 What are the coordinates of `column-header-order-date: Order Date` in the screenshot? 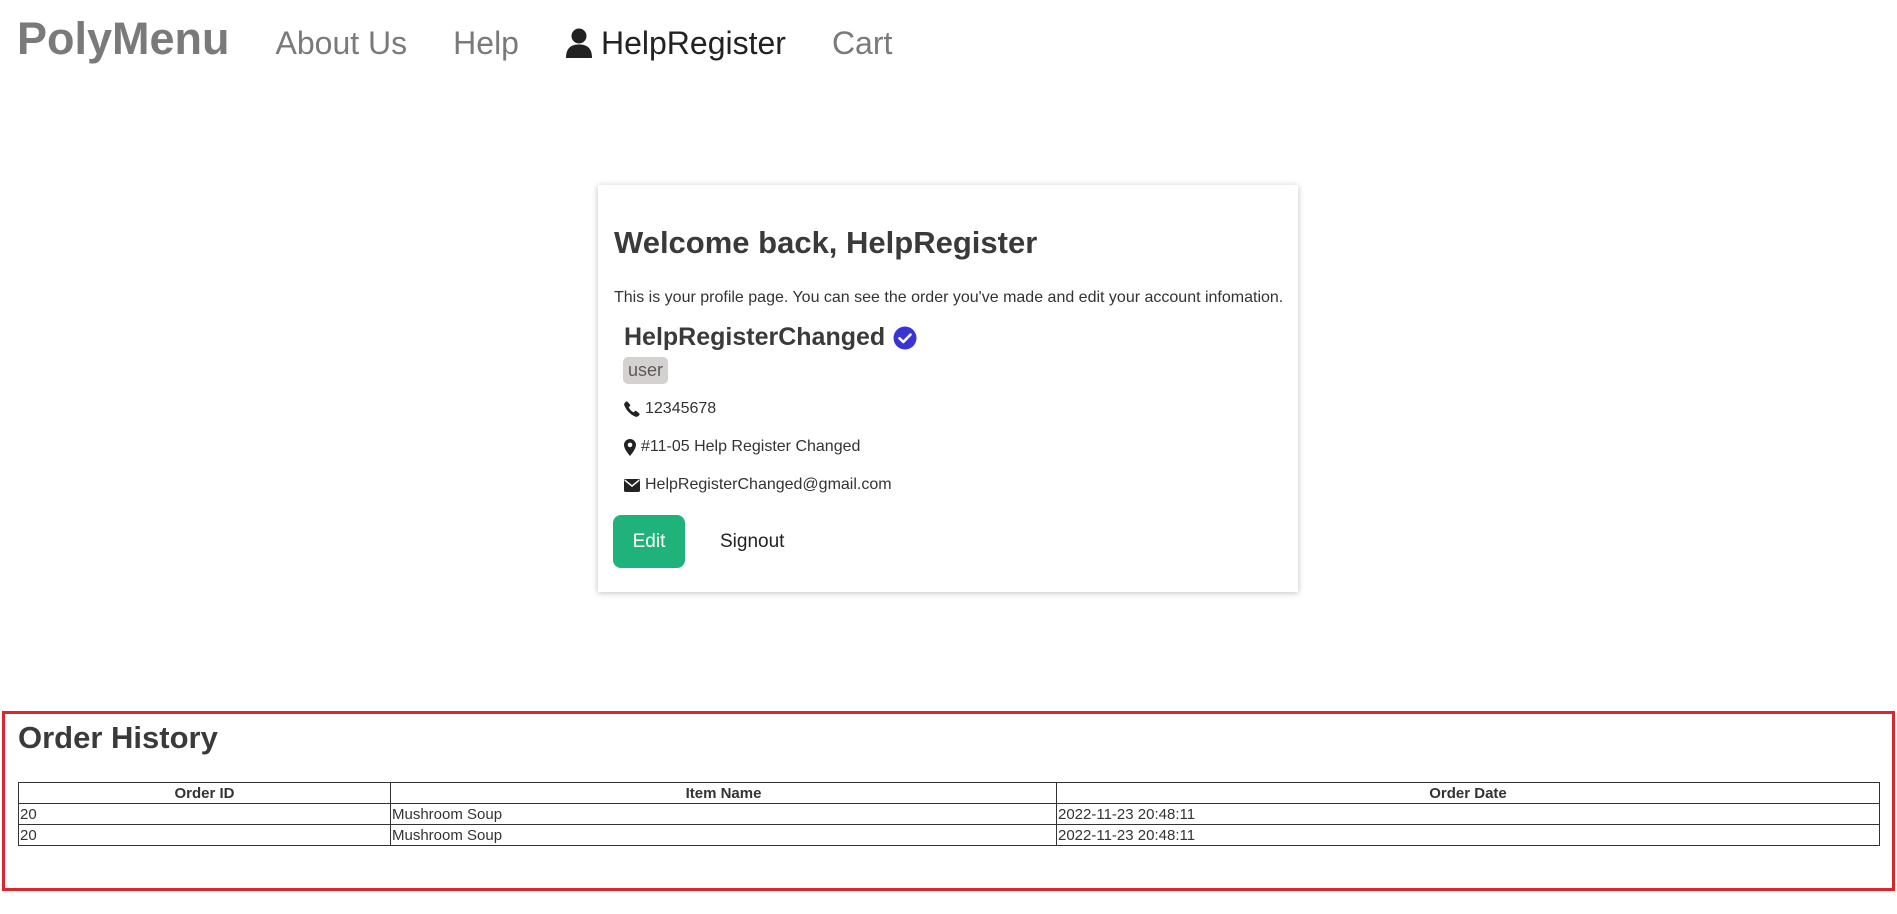 It's located at (1468, 793).